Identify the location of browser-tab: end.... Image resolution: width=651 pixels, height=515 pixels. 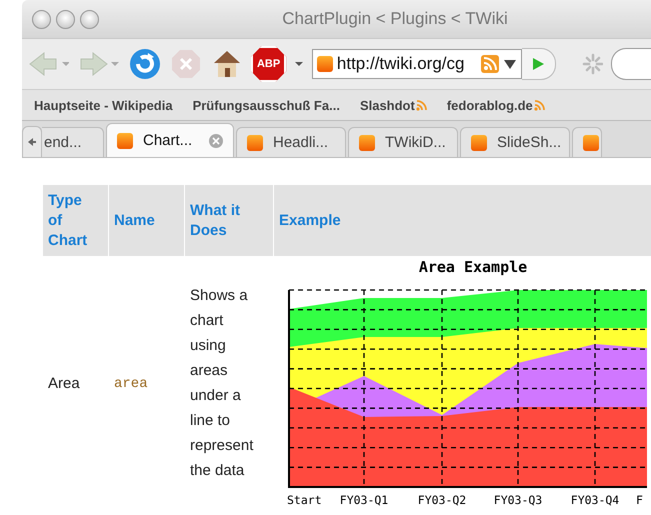
(73, 142).